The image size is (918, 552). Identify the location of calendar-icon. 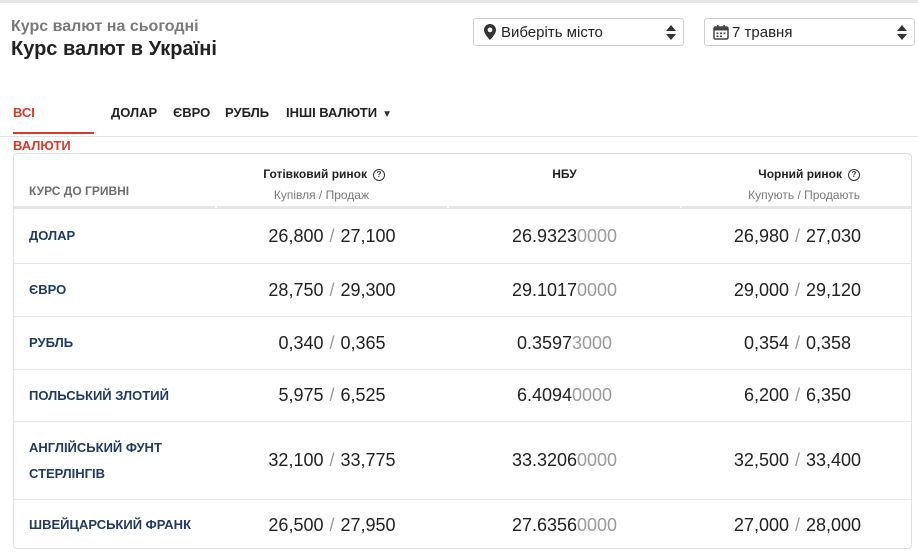
(721, 32).